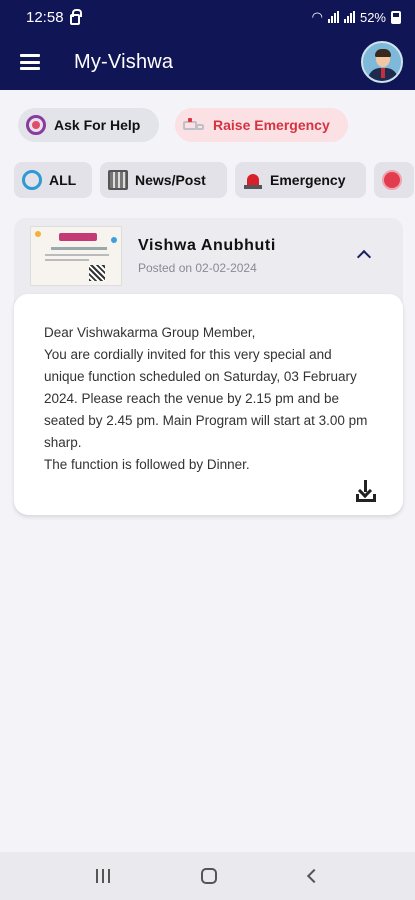 The image size is (415, 900). Describe the element at coordinates (317, 16) in the screenshot. I see `wifi-icon: ◠` at that location.